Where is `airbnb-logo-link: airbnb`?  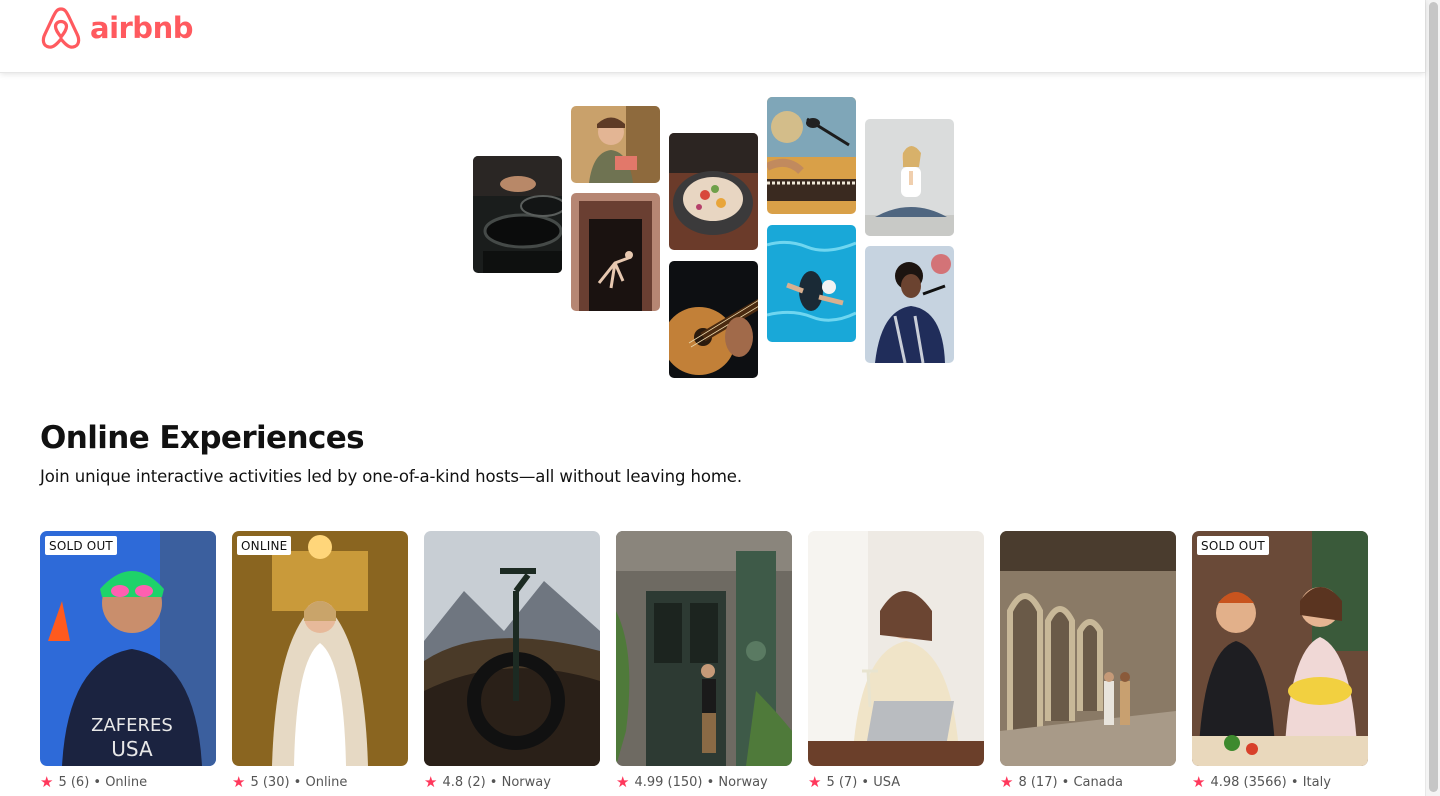 airbnb-logo-link: airbnb is located at coordinates (116, 28).